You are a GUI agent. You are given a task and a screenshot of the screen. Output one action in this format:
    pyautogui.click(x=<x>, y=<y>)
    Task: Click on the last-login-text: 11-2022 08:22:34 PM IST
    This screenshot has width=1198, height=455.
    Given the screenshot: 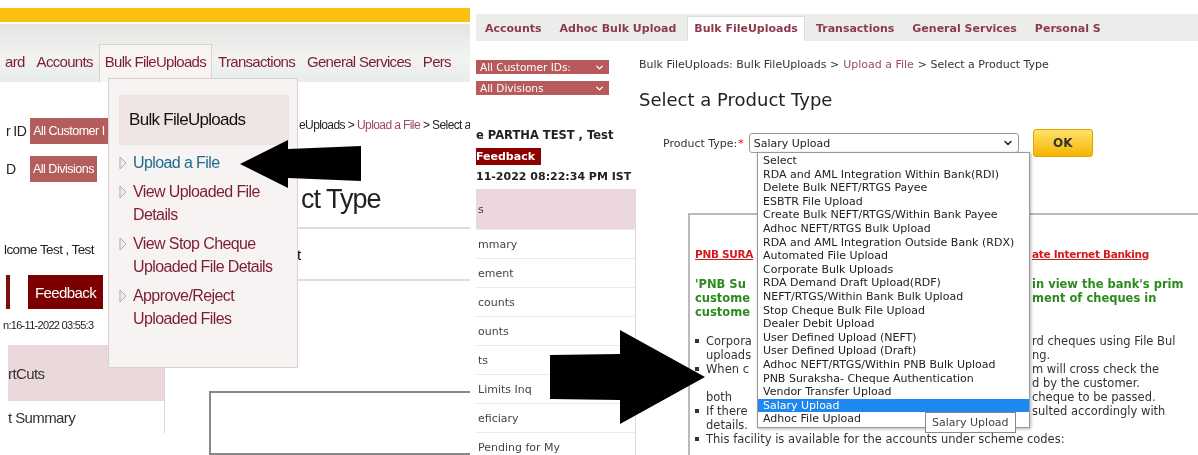 What is the action you would take?
    pyautogui.click(x=554, y=176)
    